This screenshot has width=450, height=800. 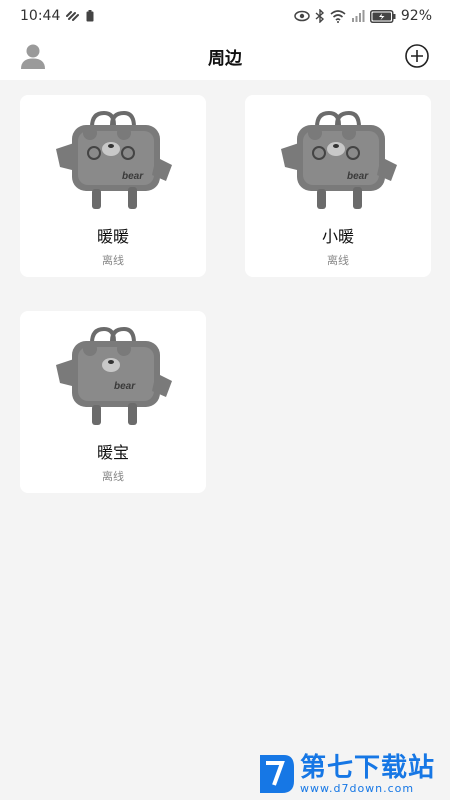 I want to click on watermark-title: 第七下载站, so click(x=368, y=767).